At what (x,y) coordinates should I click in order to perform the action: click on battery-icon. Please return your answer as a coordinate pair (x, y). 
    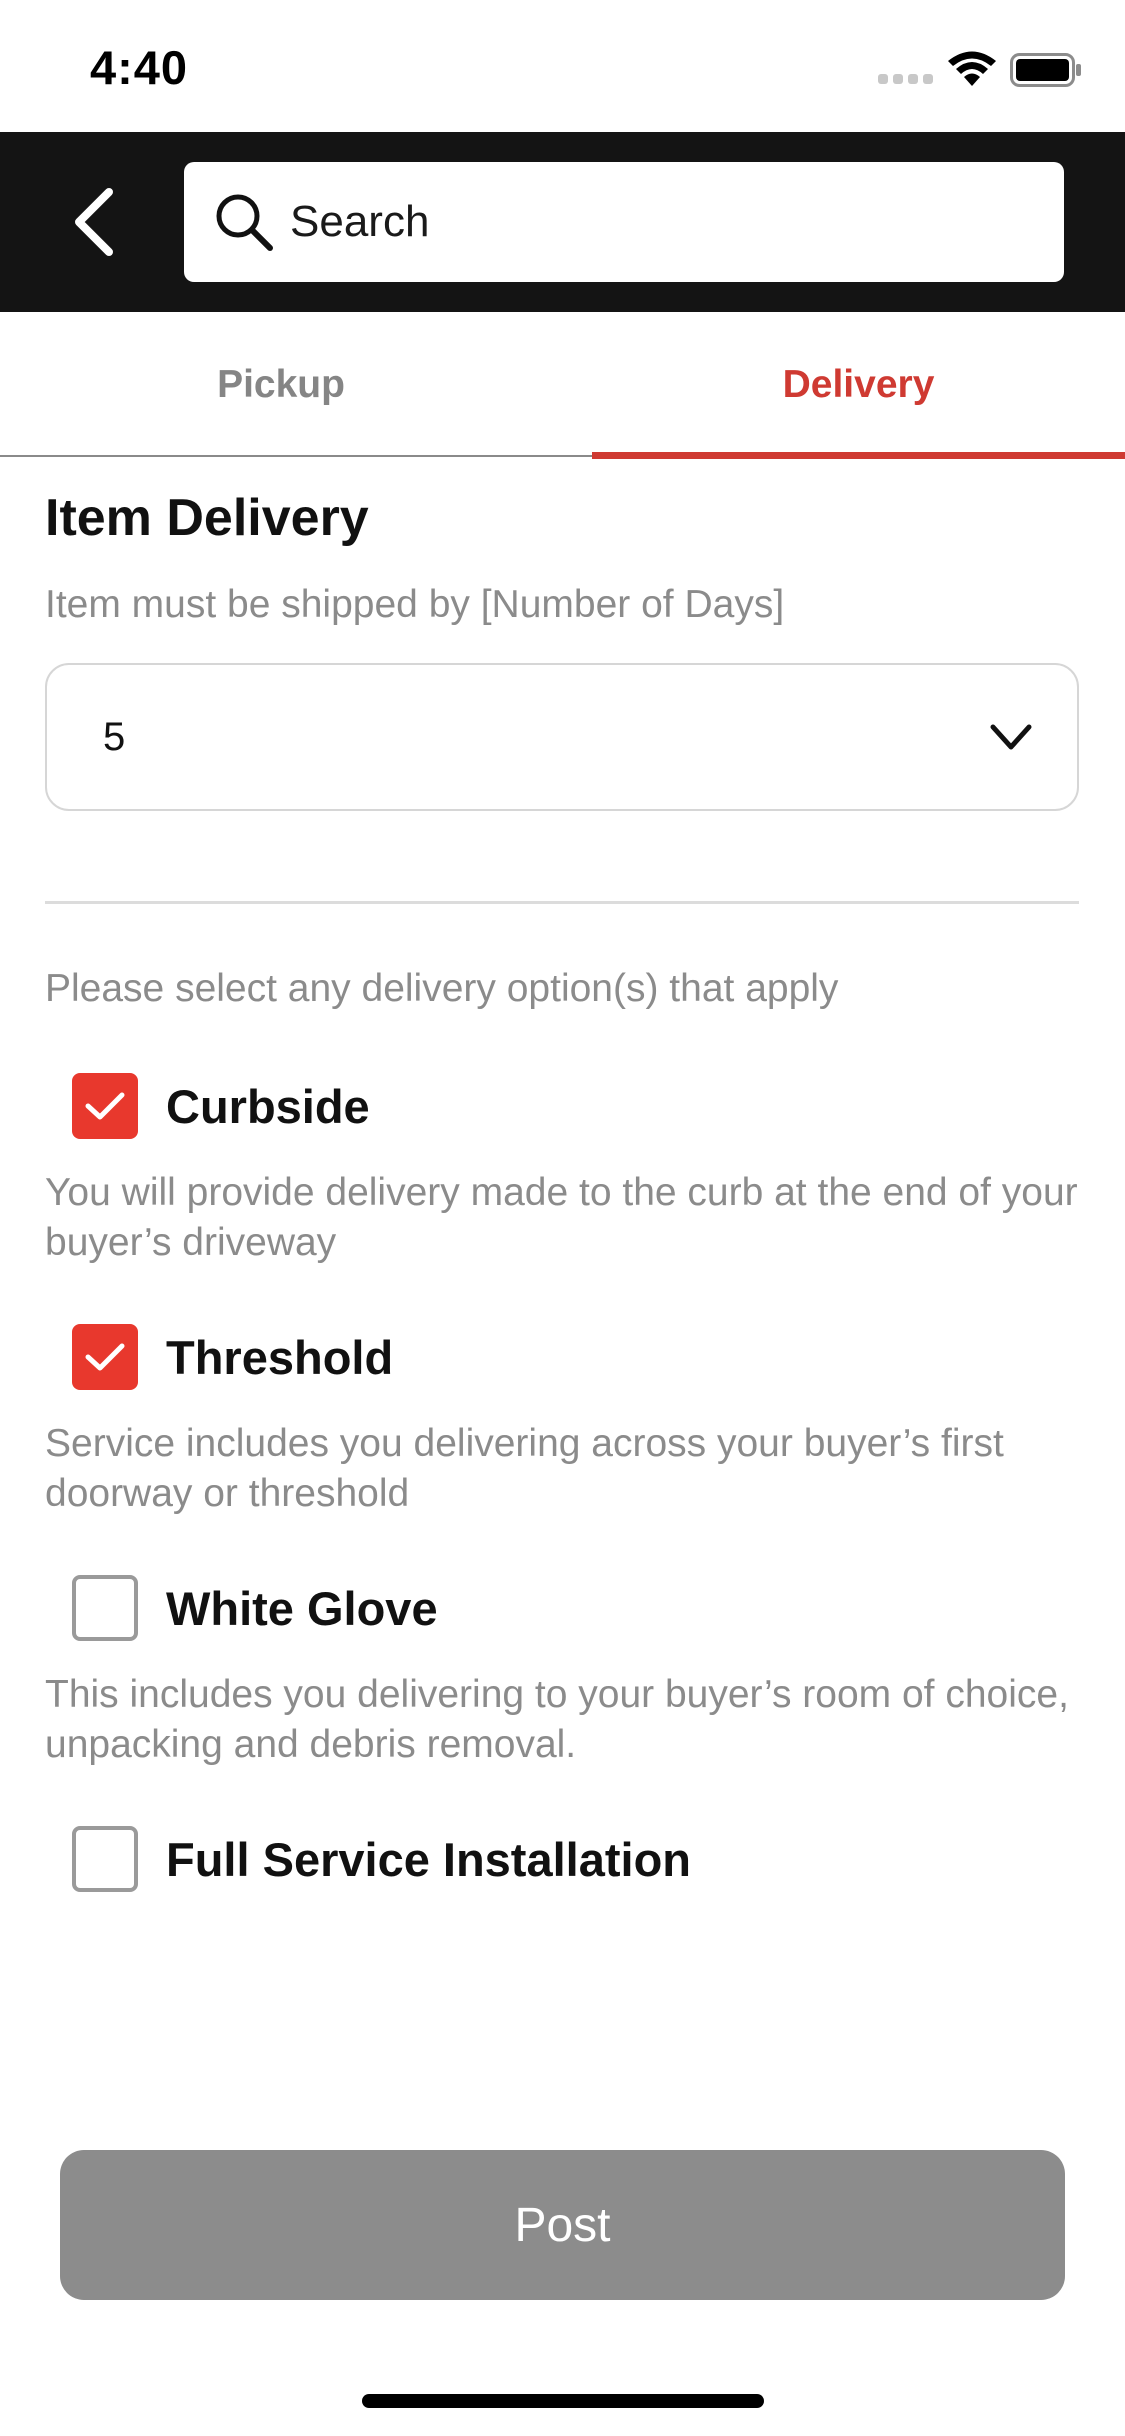
    Looking at the image, I should click on (1045, 70).